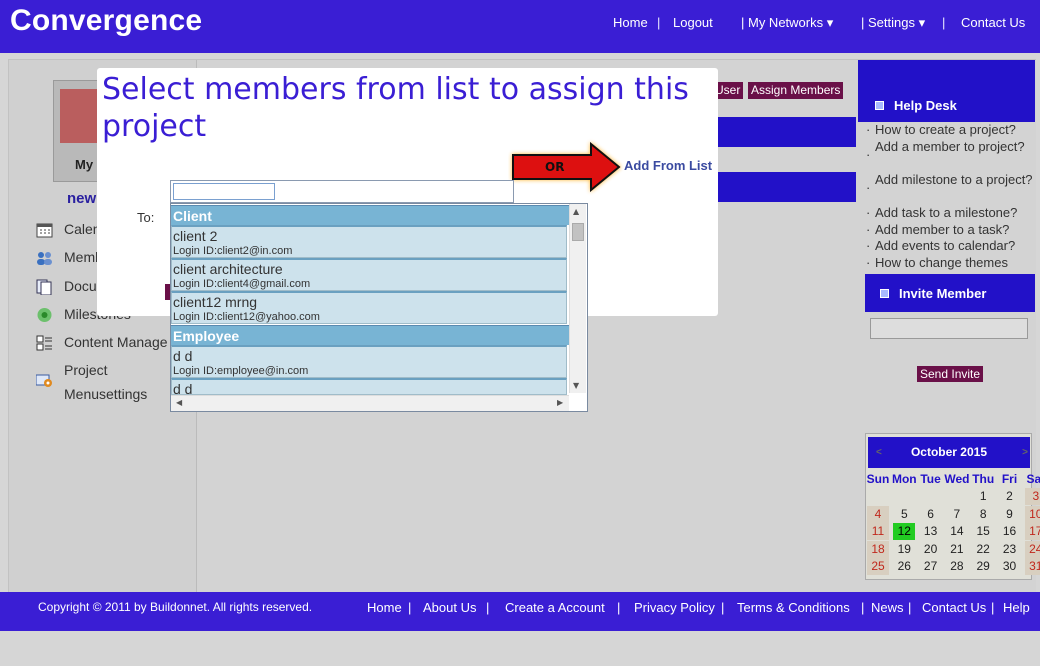  Describe the element at coordinates (993, 22) in the screenshot. I see `nav-contact-us: Contact Us` at that location.